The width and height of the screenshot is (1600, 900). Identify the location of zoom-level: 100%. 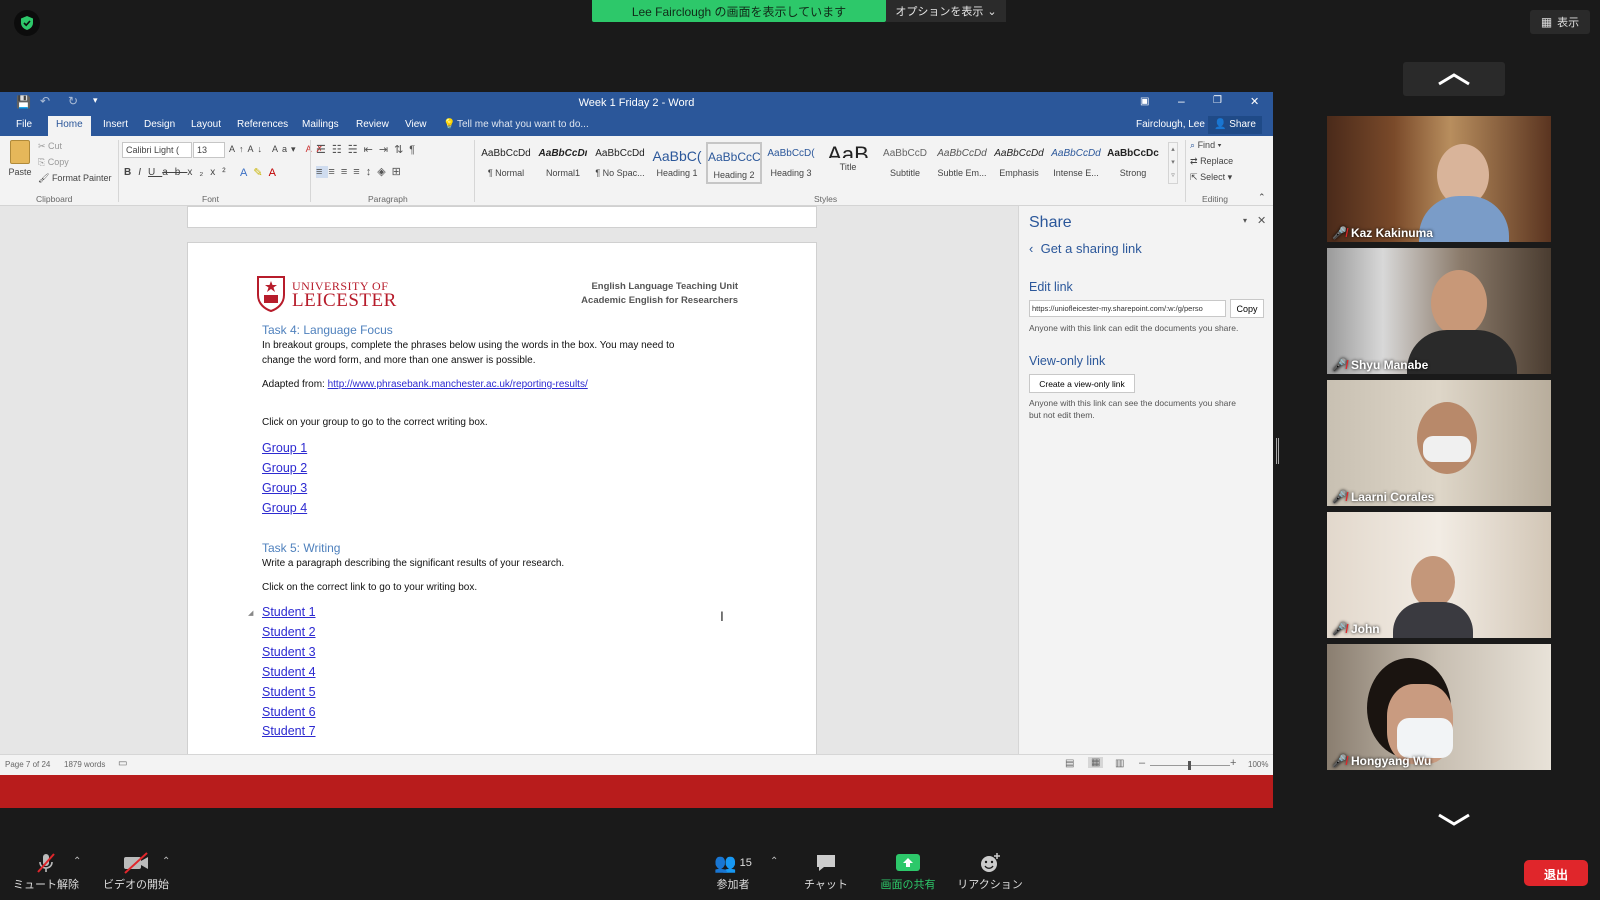
(1258, 764).